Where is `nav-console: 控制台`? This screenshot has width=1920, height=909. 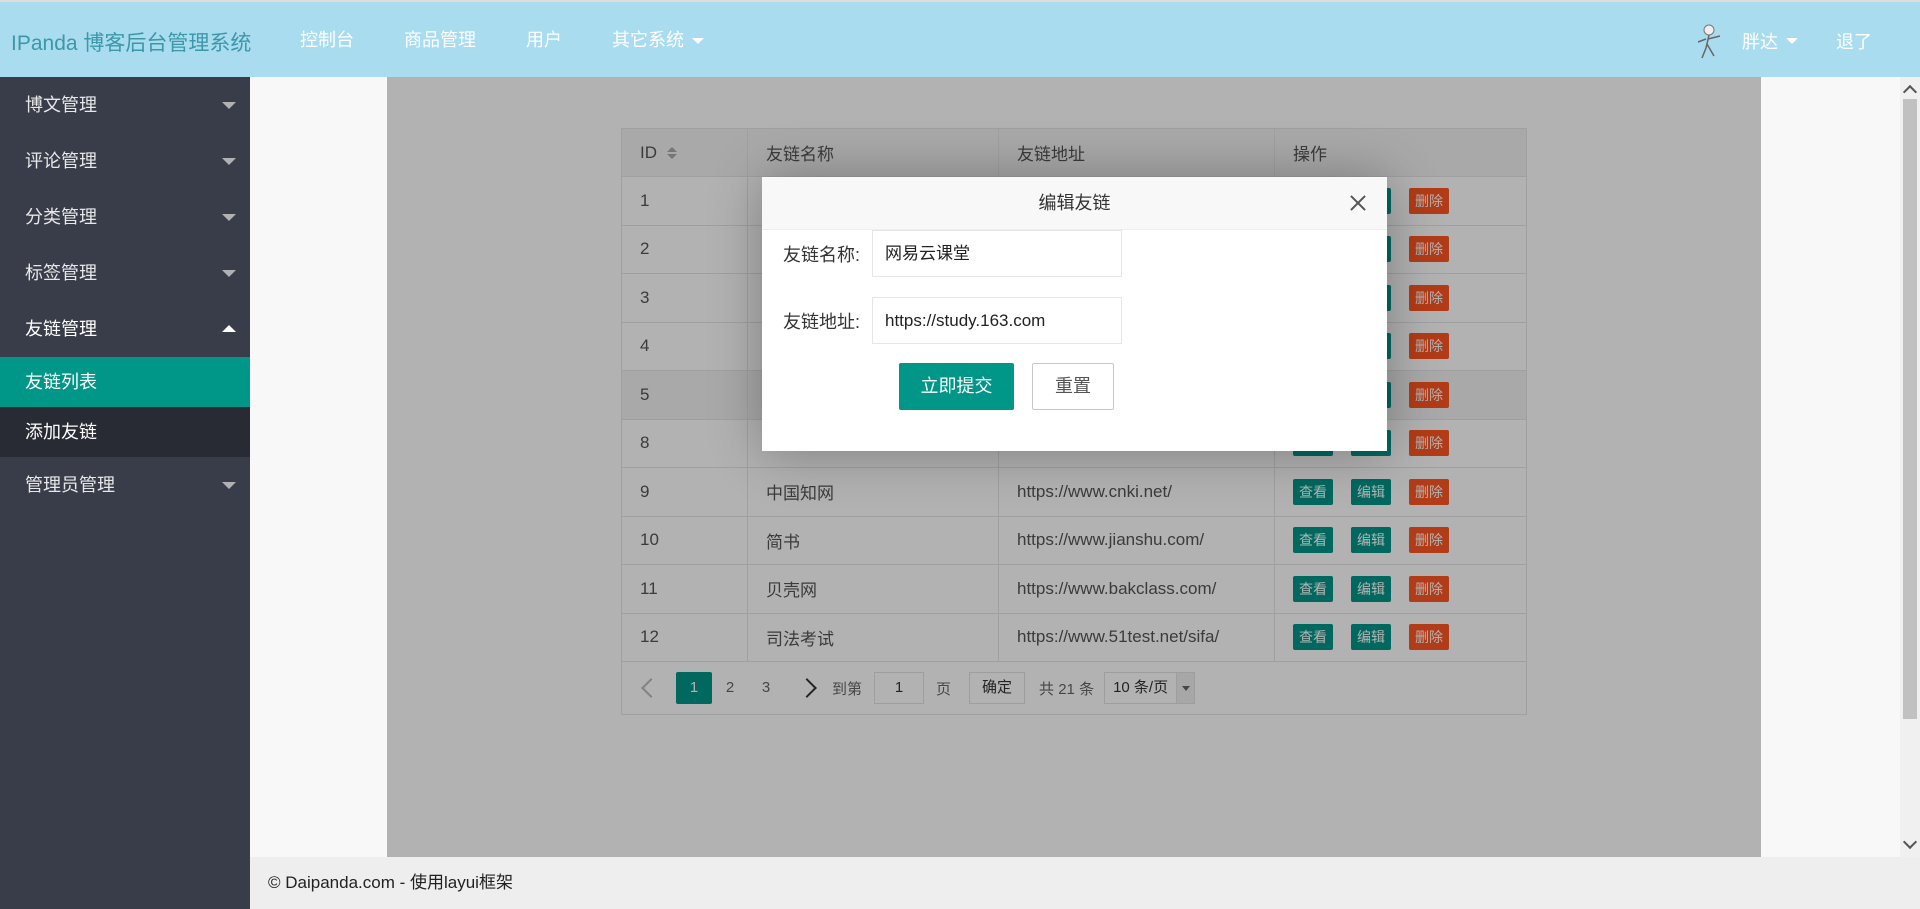 nav-console: 控制台 is located at coordinates (327, 40).